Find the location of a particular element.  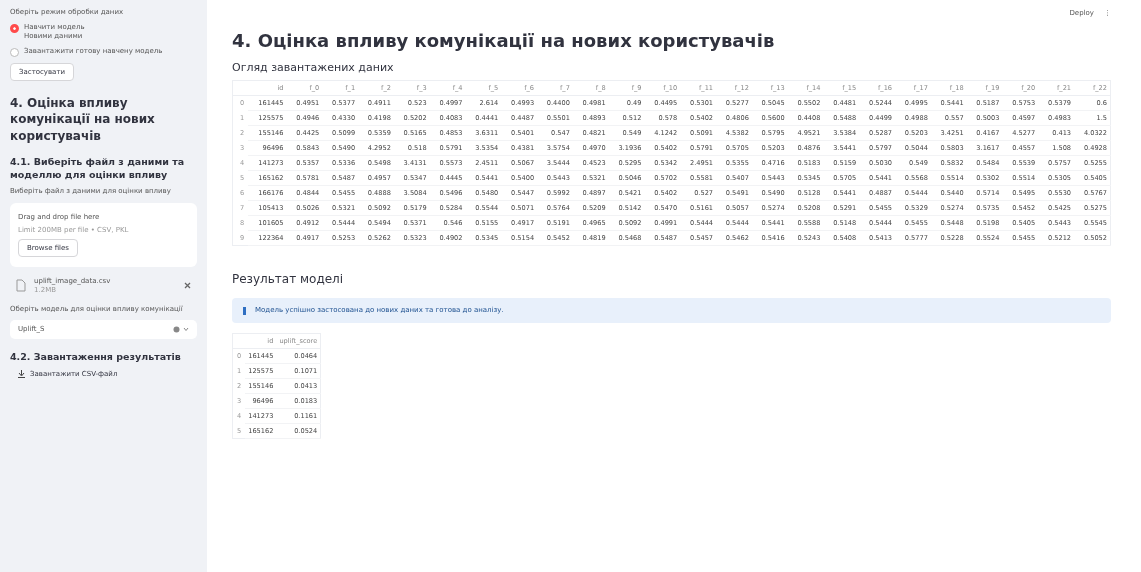

section-heading: 4.2. Завантаження результатів is located at coordinates (96, 357).